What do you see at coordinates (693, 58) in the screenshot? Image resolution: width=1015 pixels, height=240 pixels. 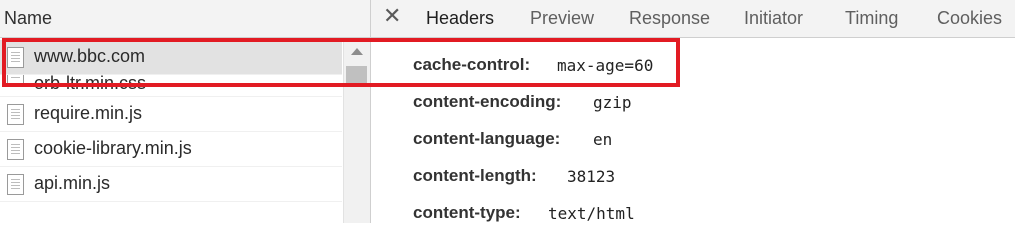 I see `header-row-cache-control: cache-control: max-age=60` at bounding box center [693, 58].